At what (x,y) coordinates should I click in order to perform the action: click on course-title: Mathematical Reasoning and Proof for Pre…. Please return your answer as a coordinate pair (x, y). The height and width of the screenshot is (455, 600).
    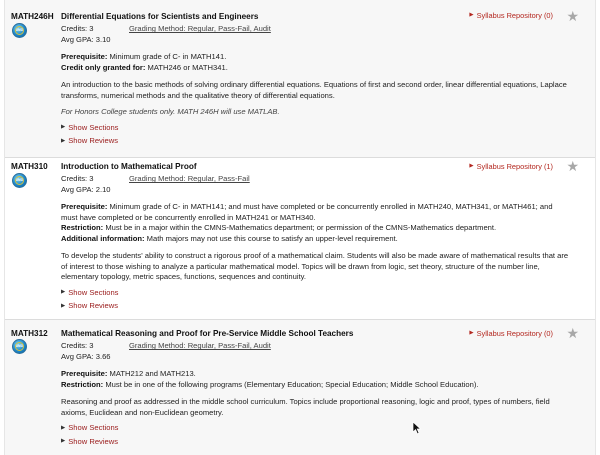
    Looking at the image, I should click on (207, 333).